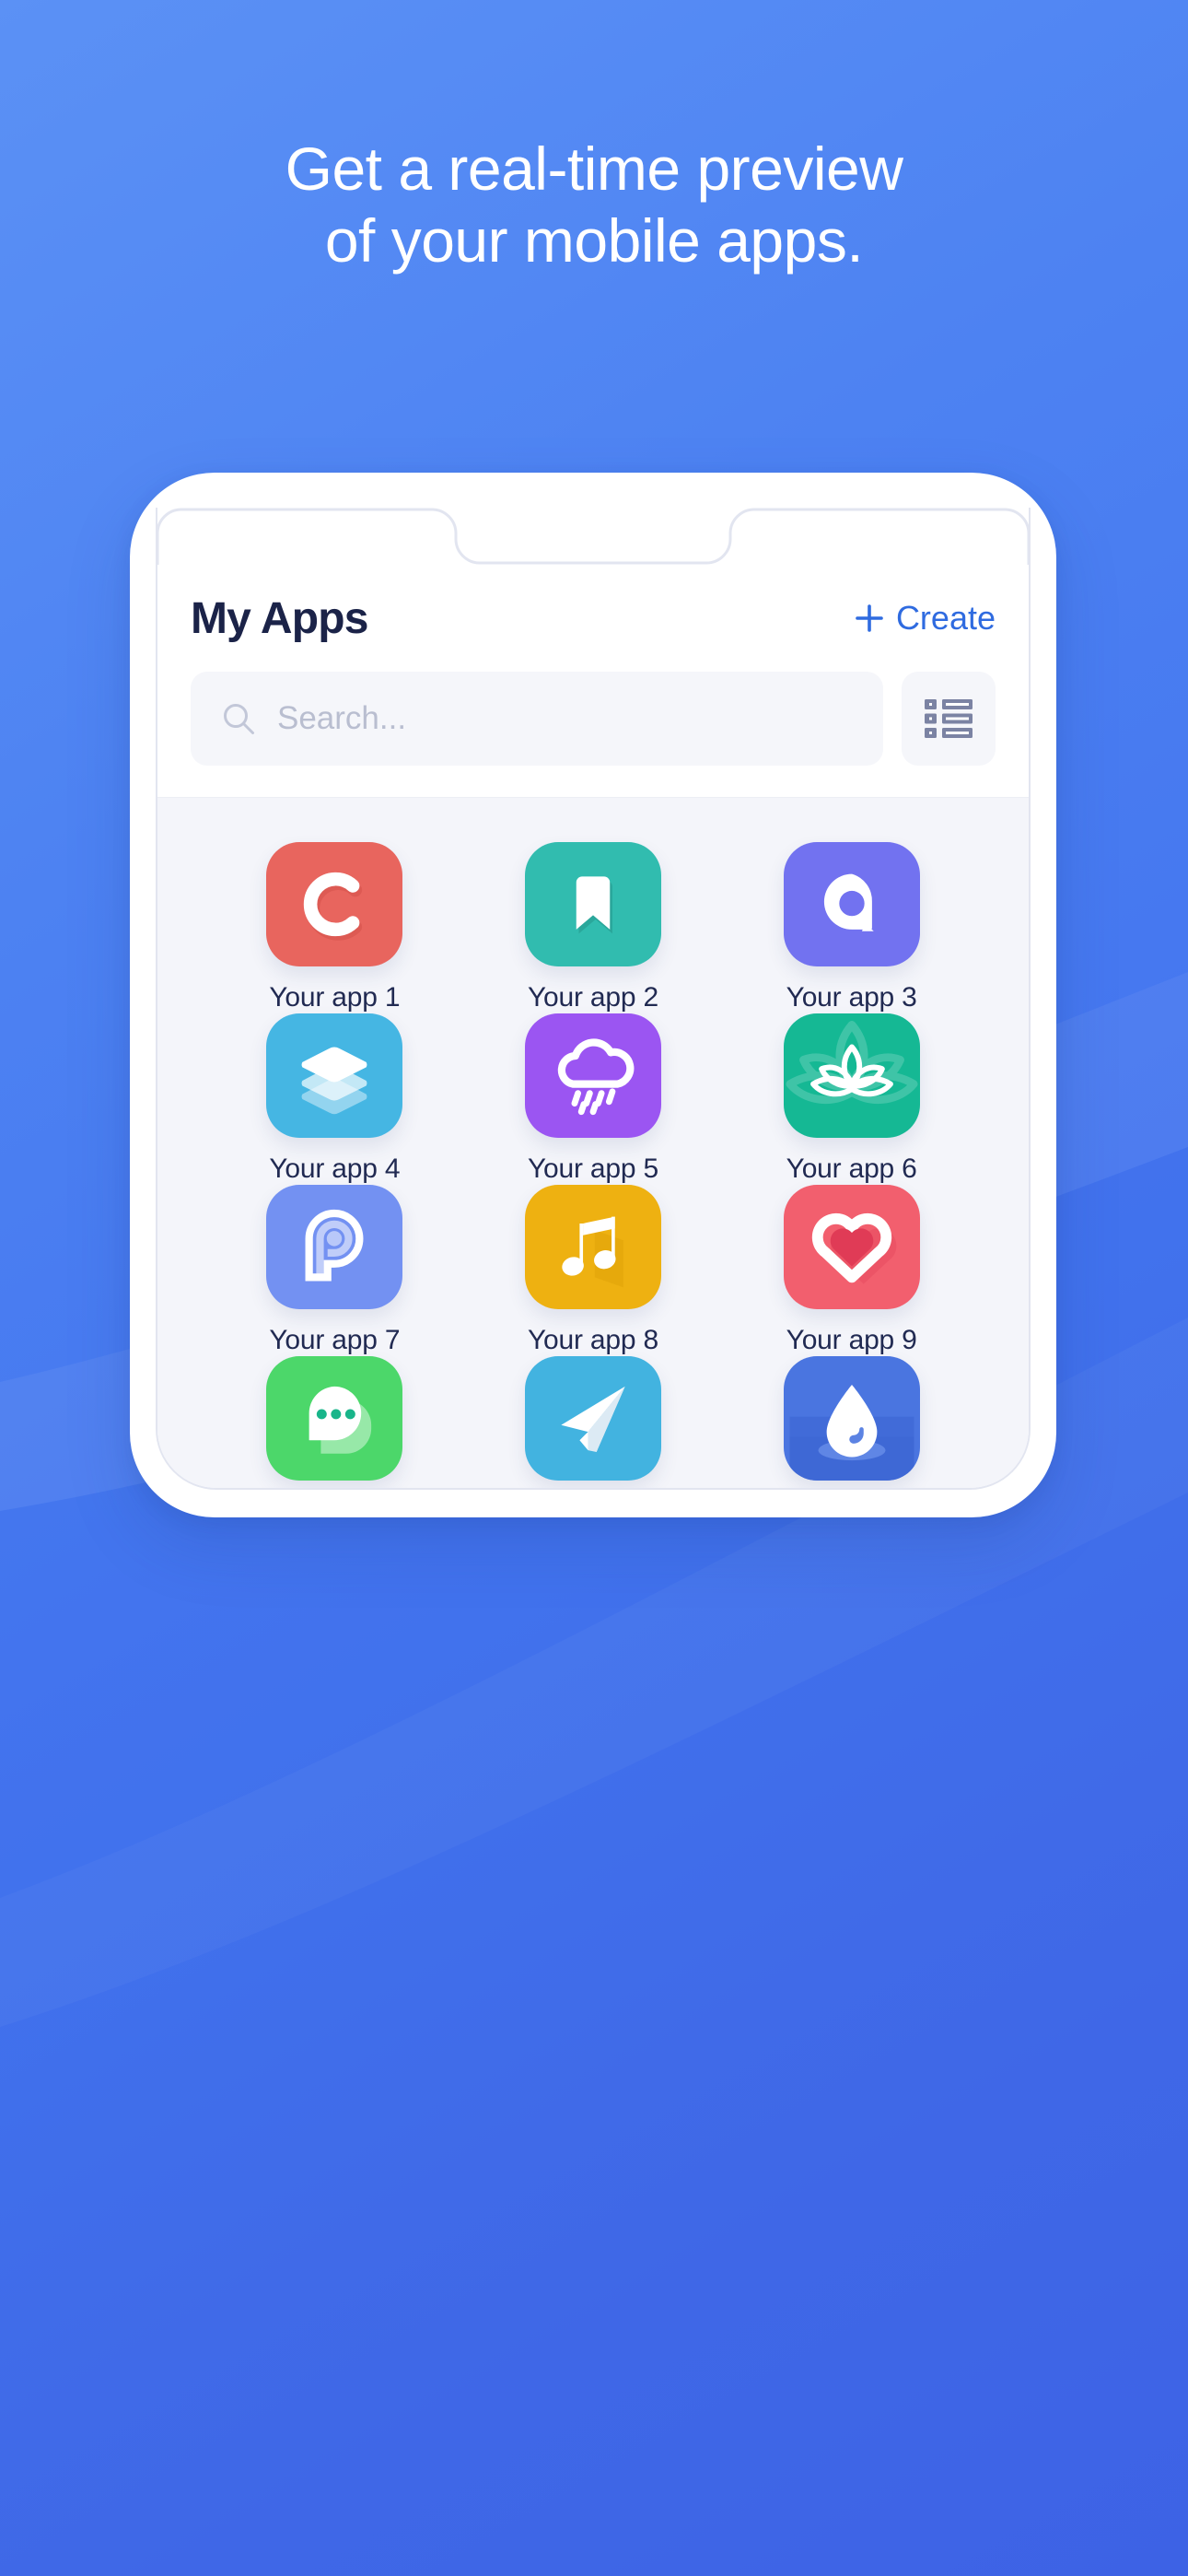 The width and height of the screenshot is (1188, 2576). I want to click on list-view-icon, so click(949, 718).